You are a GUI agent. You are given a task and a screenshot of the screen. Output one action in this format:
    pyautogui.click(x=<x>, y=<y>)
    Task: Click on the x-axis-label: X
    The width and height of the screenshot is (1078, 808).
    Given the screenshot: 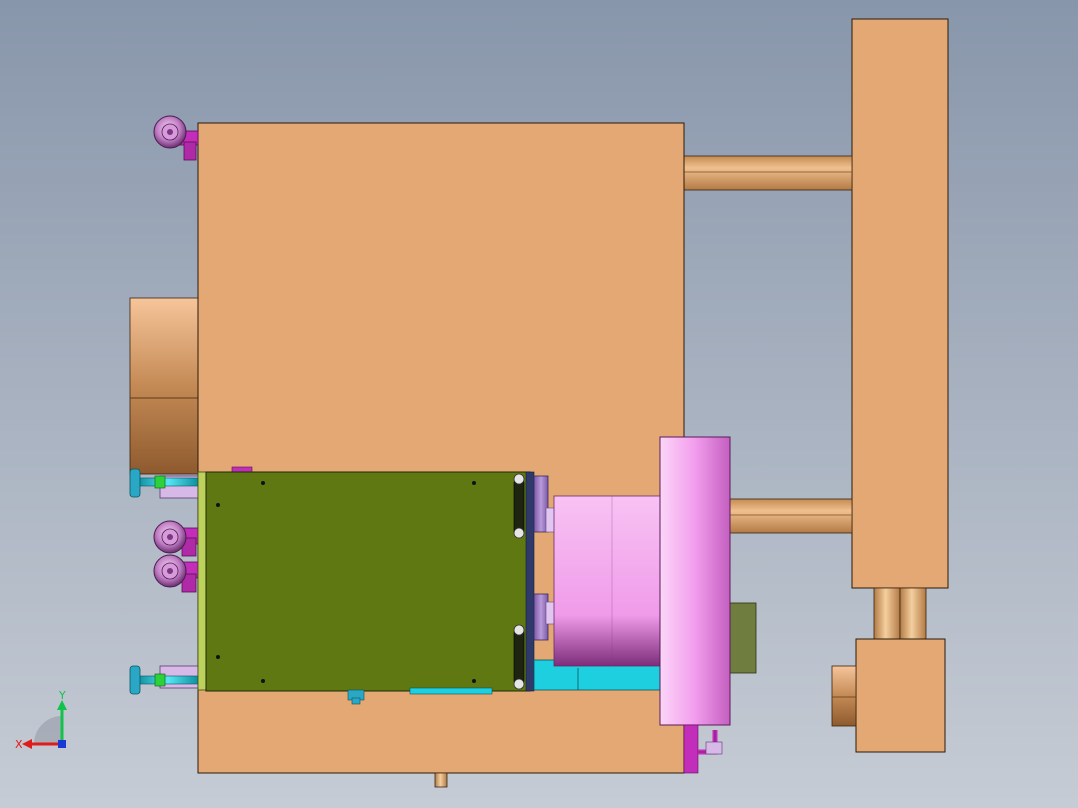 What is the action you would take?
    pyautogui.click(x=19, y=744)
    